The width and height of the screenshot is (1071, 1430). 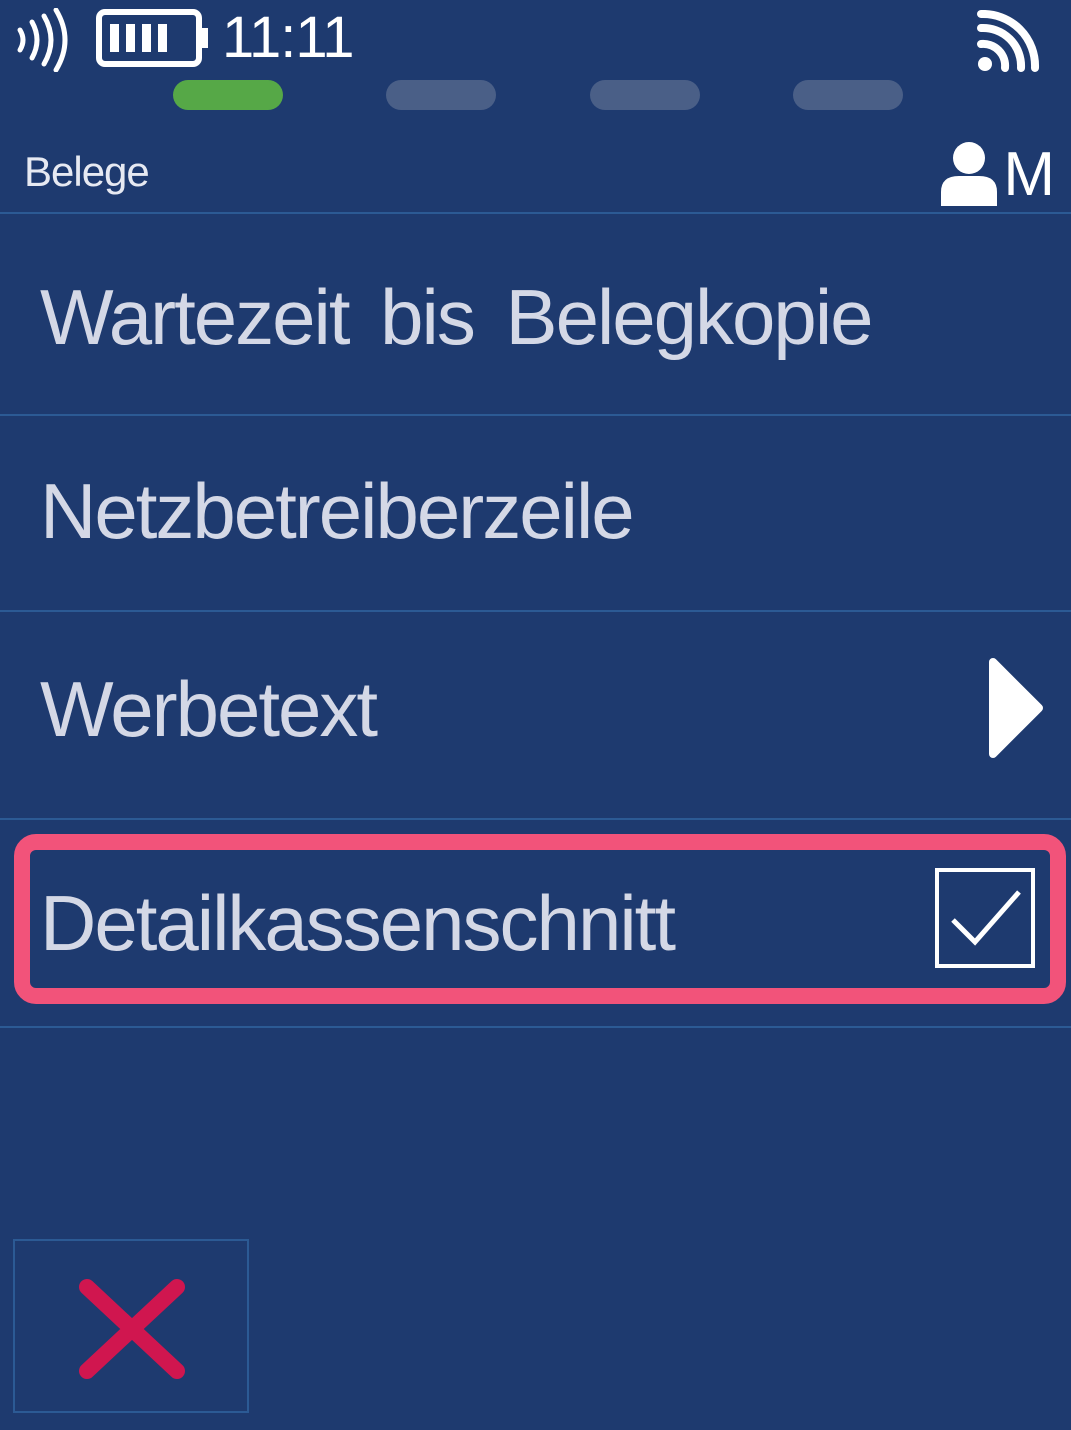 I want to click on user-icon, so click(x=969, y=174).